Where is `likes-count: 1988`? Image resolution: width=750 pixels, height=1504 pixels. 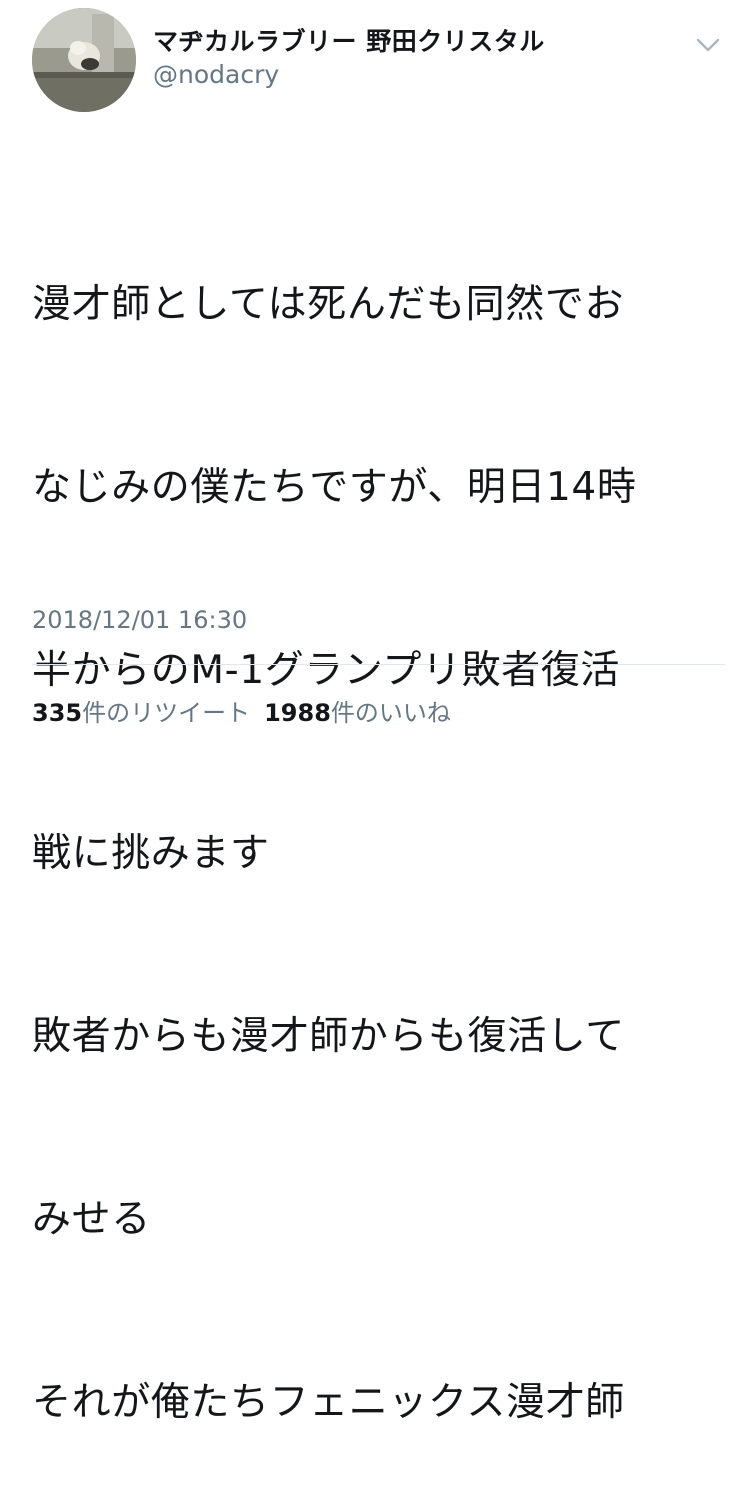 likes-count: 1988 is located at coordinates (297, 713).